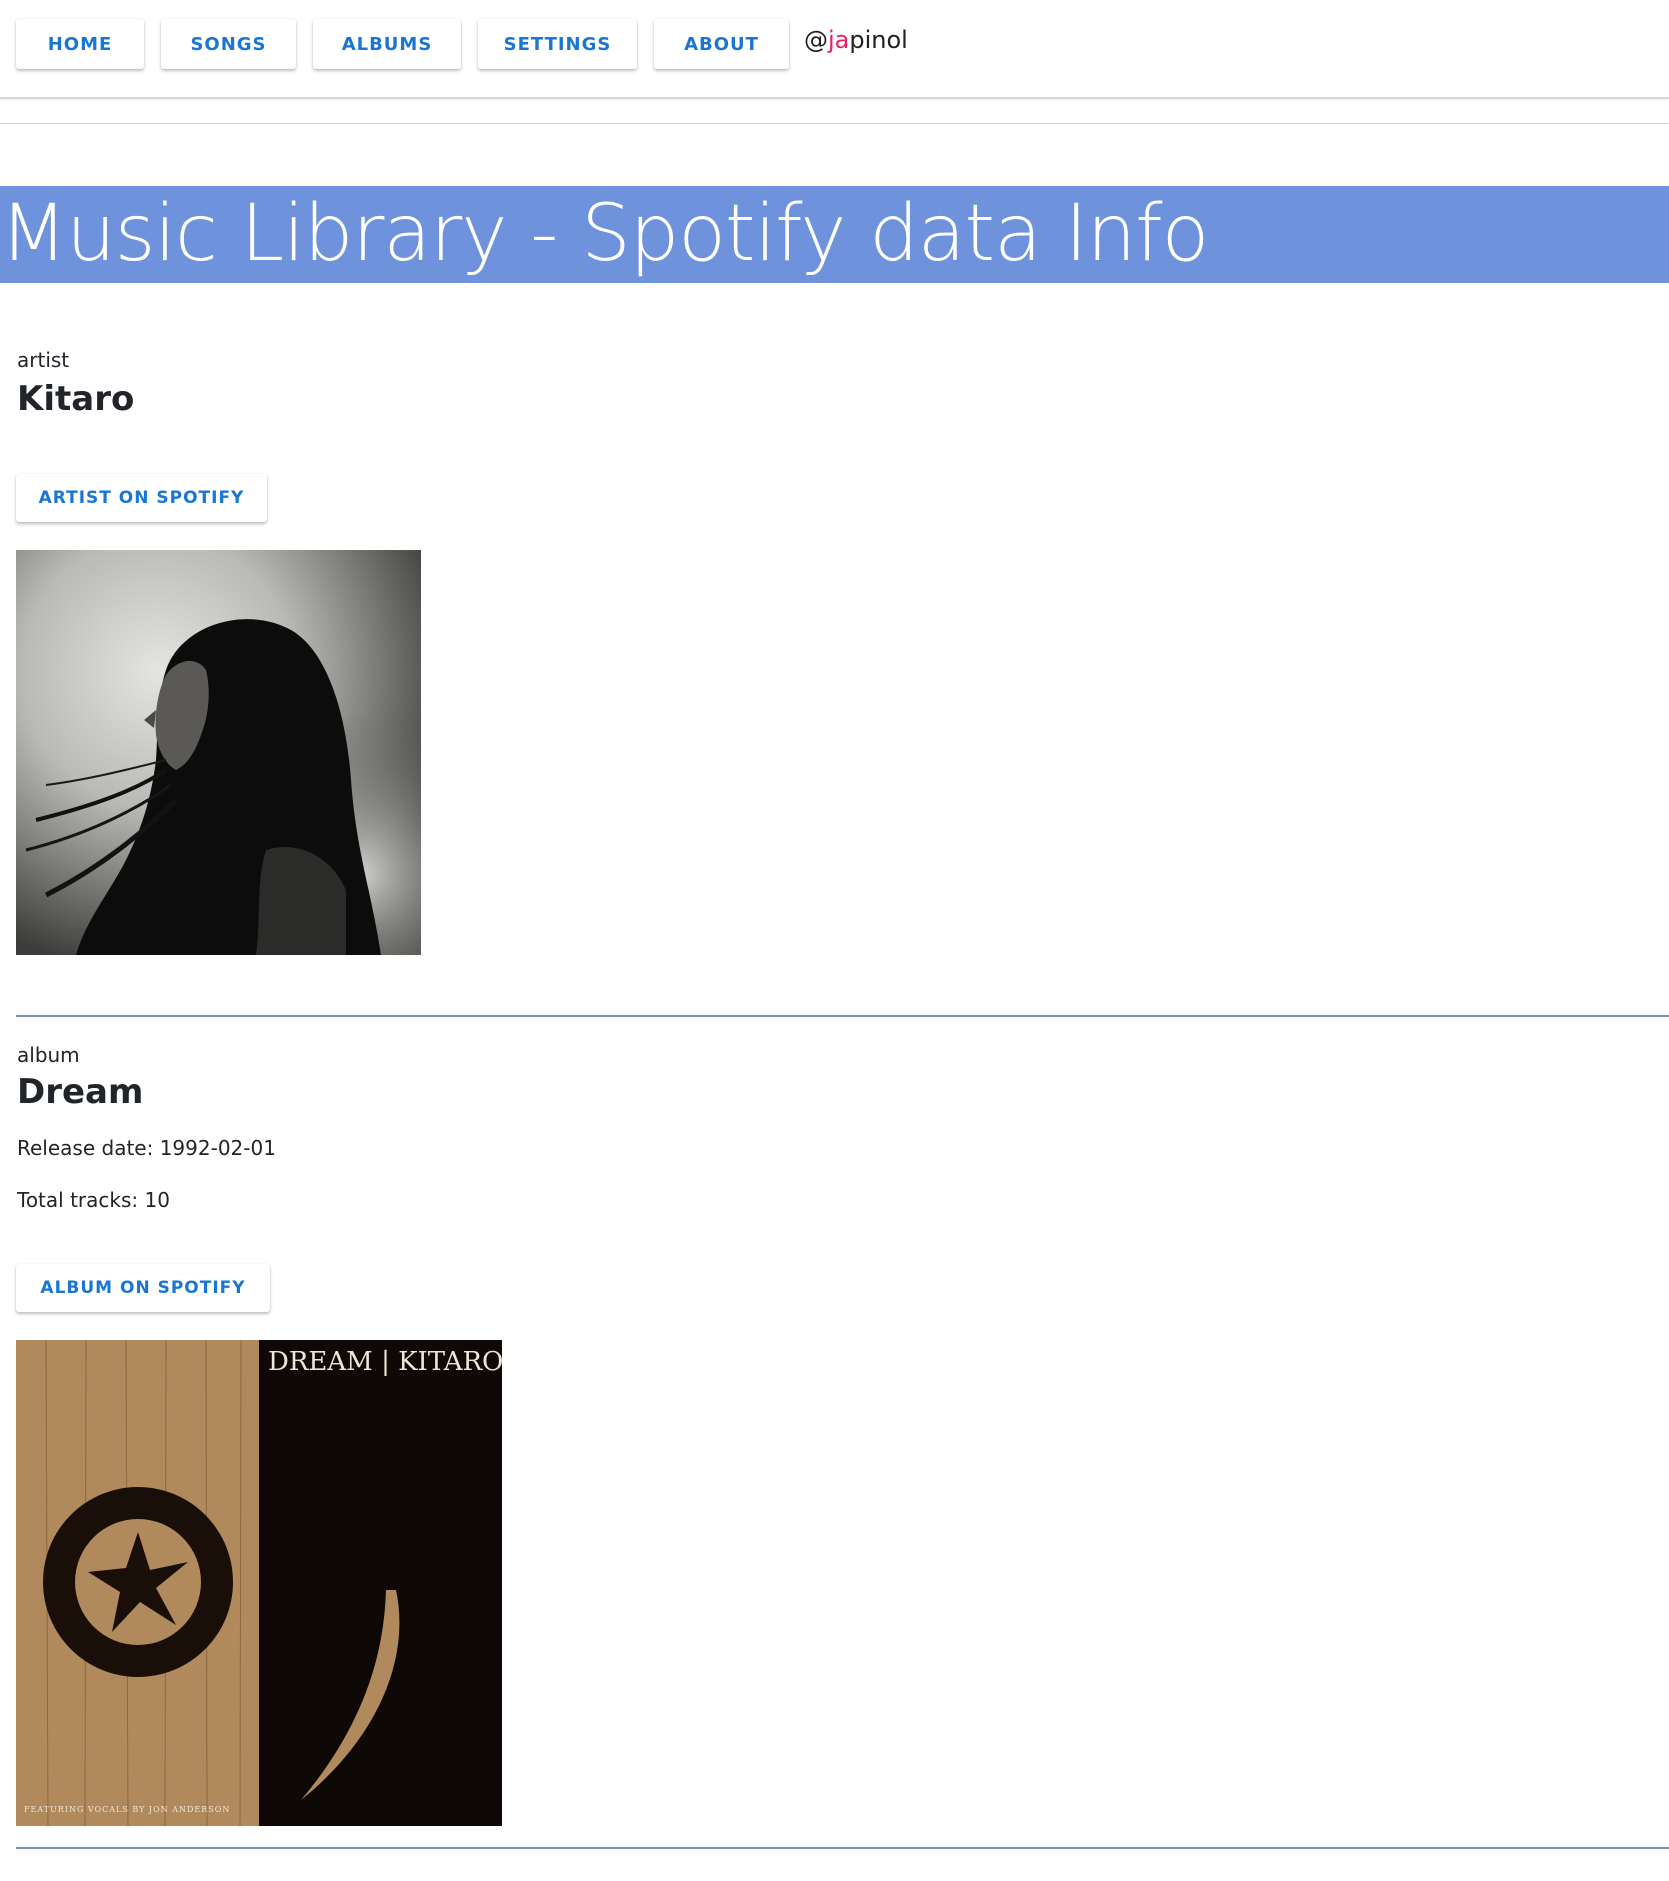 This screenshot has width=1669, height=1881. Describe the element at coordinates (143, 1288) in the screenshot. I see `album-on-spotify-button: ALBUM ON SPOTIFY` at that location.